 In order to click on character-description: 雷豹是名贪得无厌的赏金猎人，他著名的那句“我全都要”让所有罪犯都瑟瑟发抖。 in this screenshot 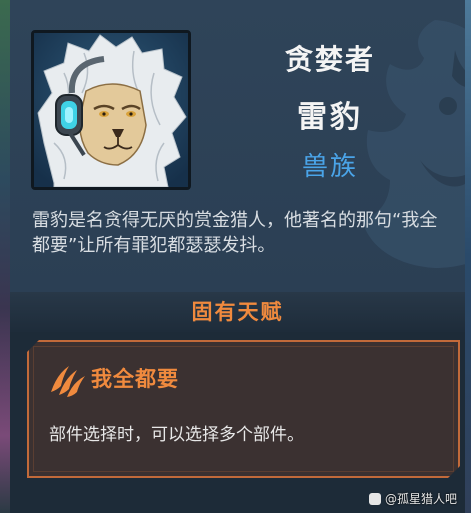, I will do `click(235, 233)`.